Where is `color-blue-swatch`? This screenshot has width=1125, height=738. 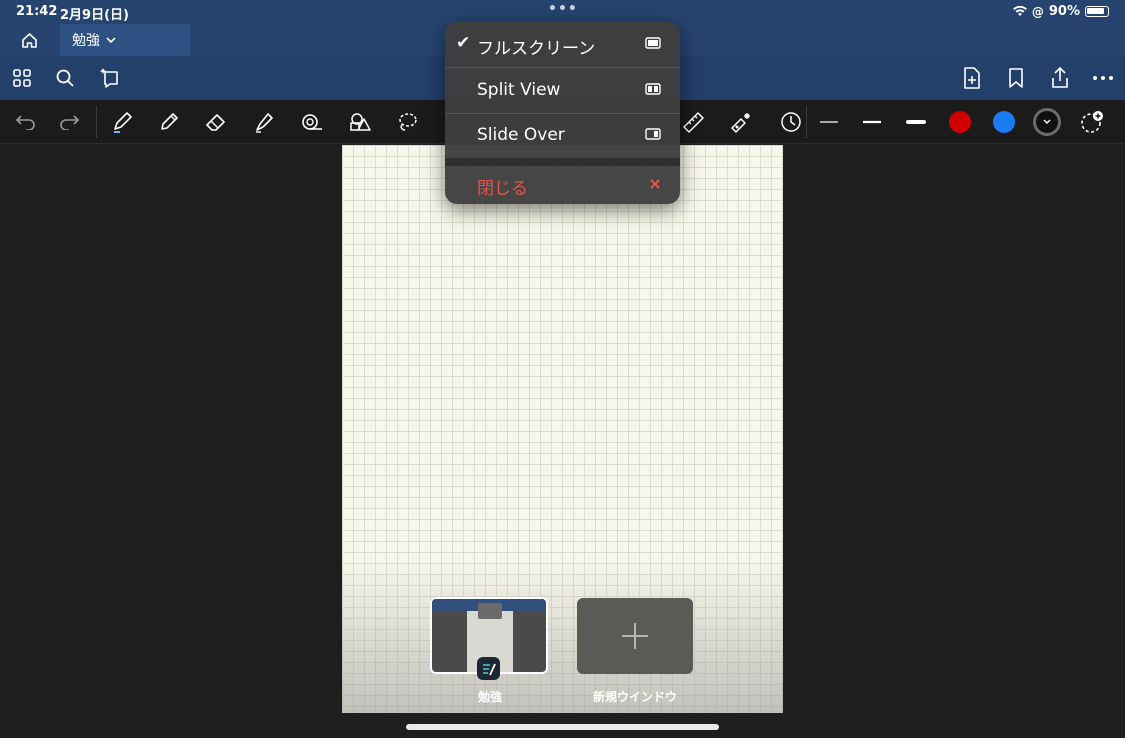
color-blue-swatch is located at coordinates (1004, 122).